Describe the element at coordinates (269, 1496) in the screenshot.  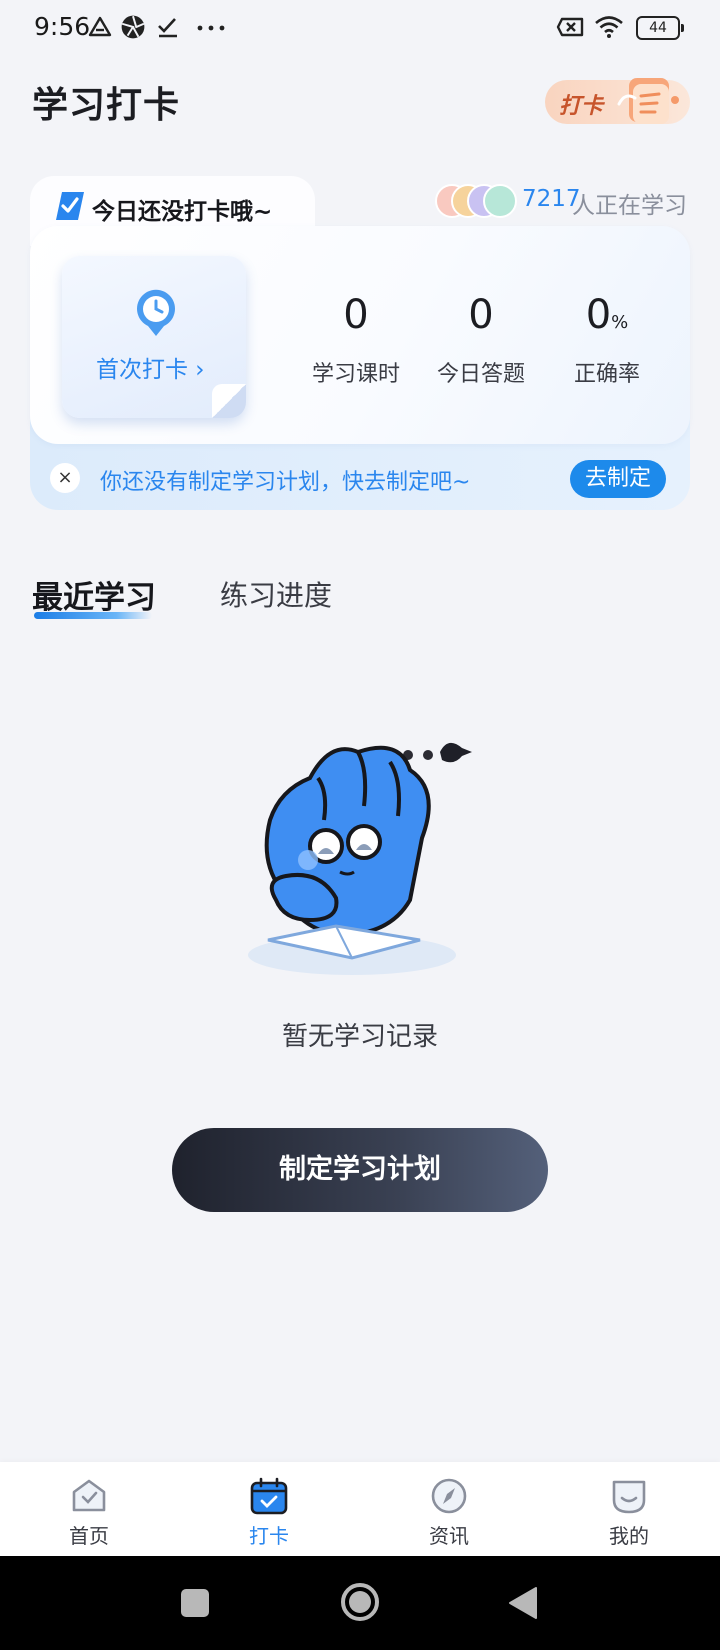
I see `calendar-check-icon` at that location.